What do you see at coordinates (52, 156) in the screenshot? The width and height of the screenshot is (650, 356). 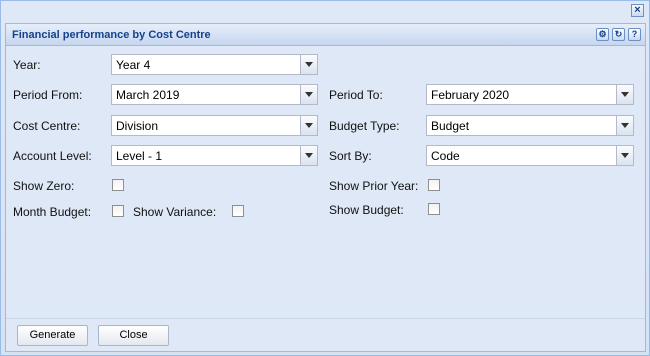 I see `account-level-label: Account Level:` at bounding box center [52, 156].